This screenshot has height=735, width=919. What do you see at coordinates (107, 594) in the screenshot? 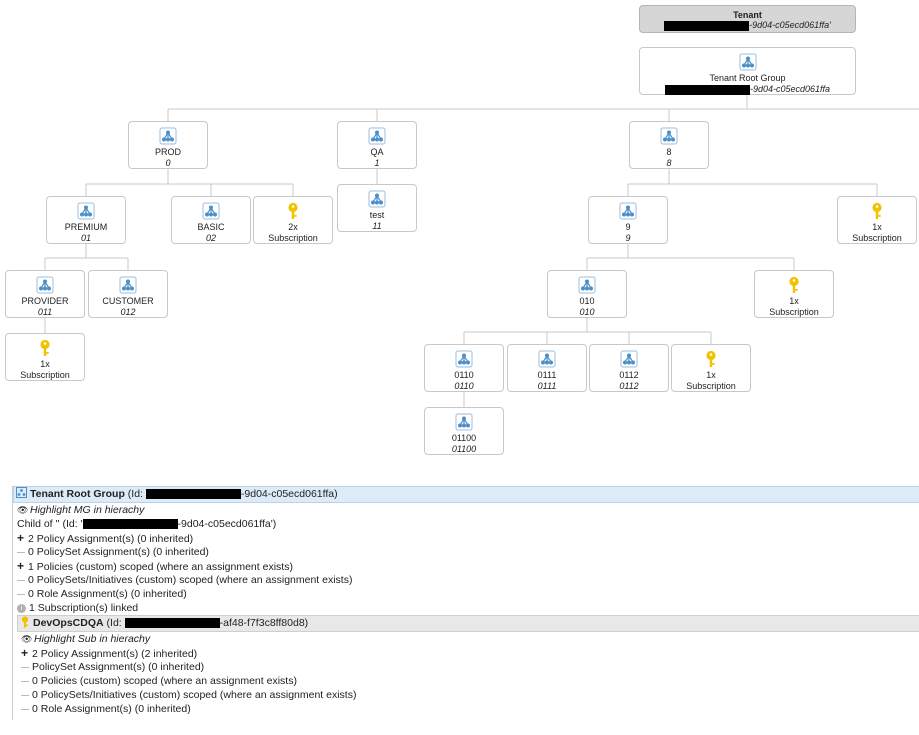
I see `mg-role-assignments: 0 Role Assignment(s) (0 inherited)` at bounding box center [107, 594].